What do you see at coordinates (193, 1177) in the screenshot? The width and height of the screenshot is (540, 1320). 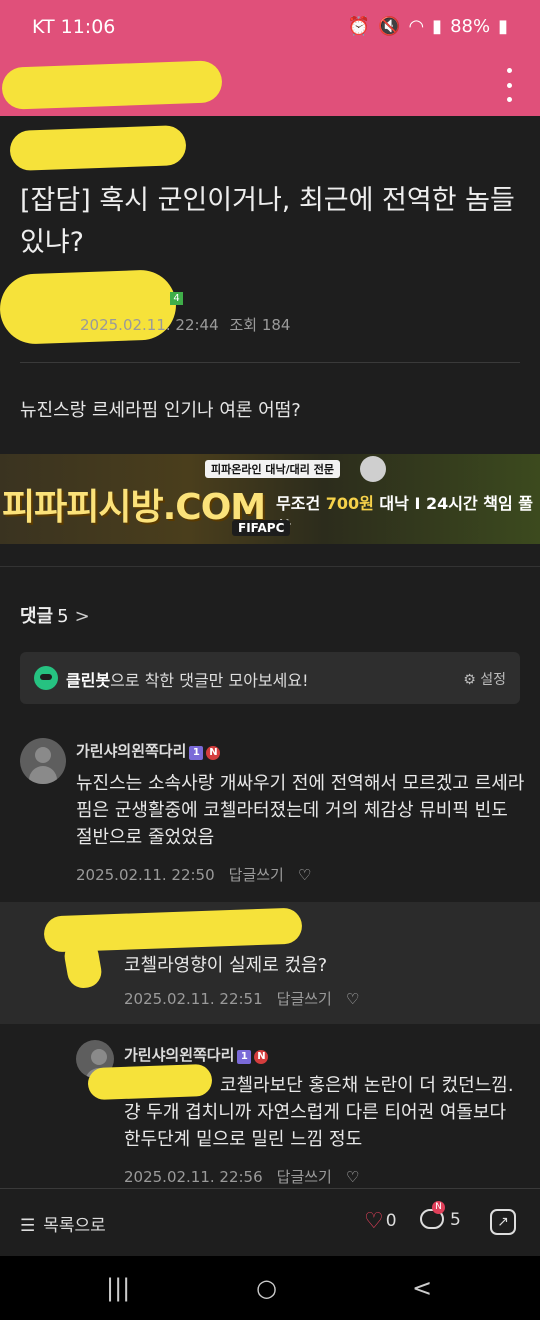 I see `comment-date: 2025.02.11. 22:56` at bounding box center [193, 1177].